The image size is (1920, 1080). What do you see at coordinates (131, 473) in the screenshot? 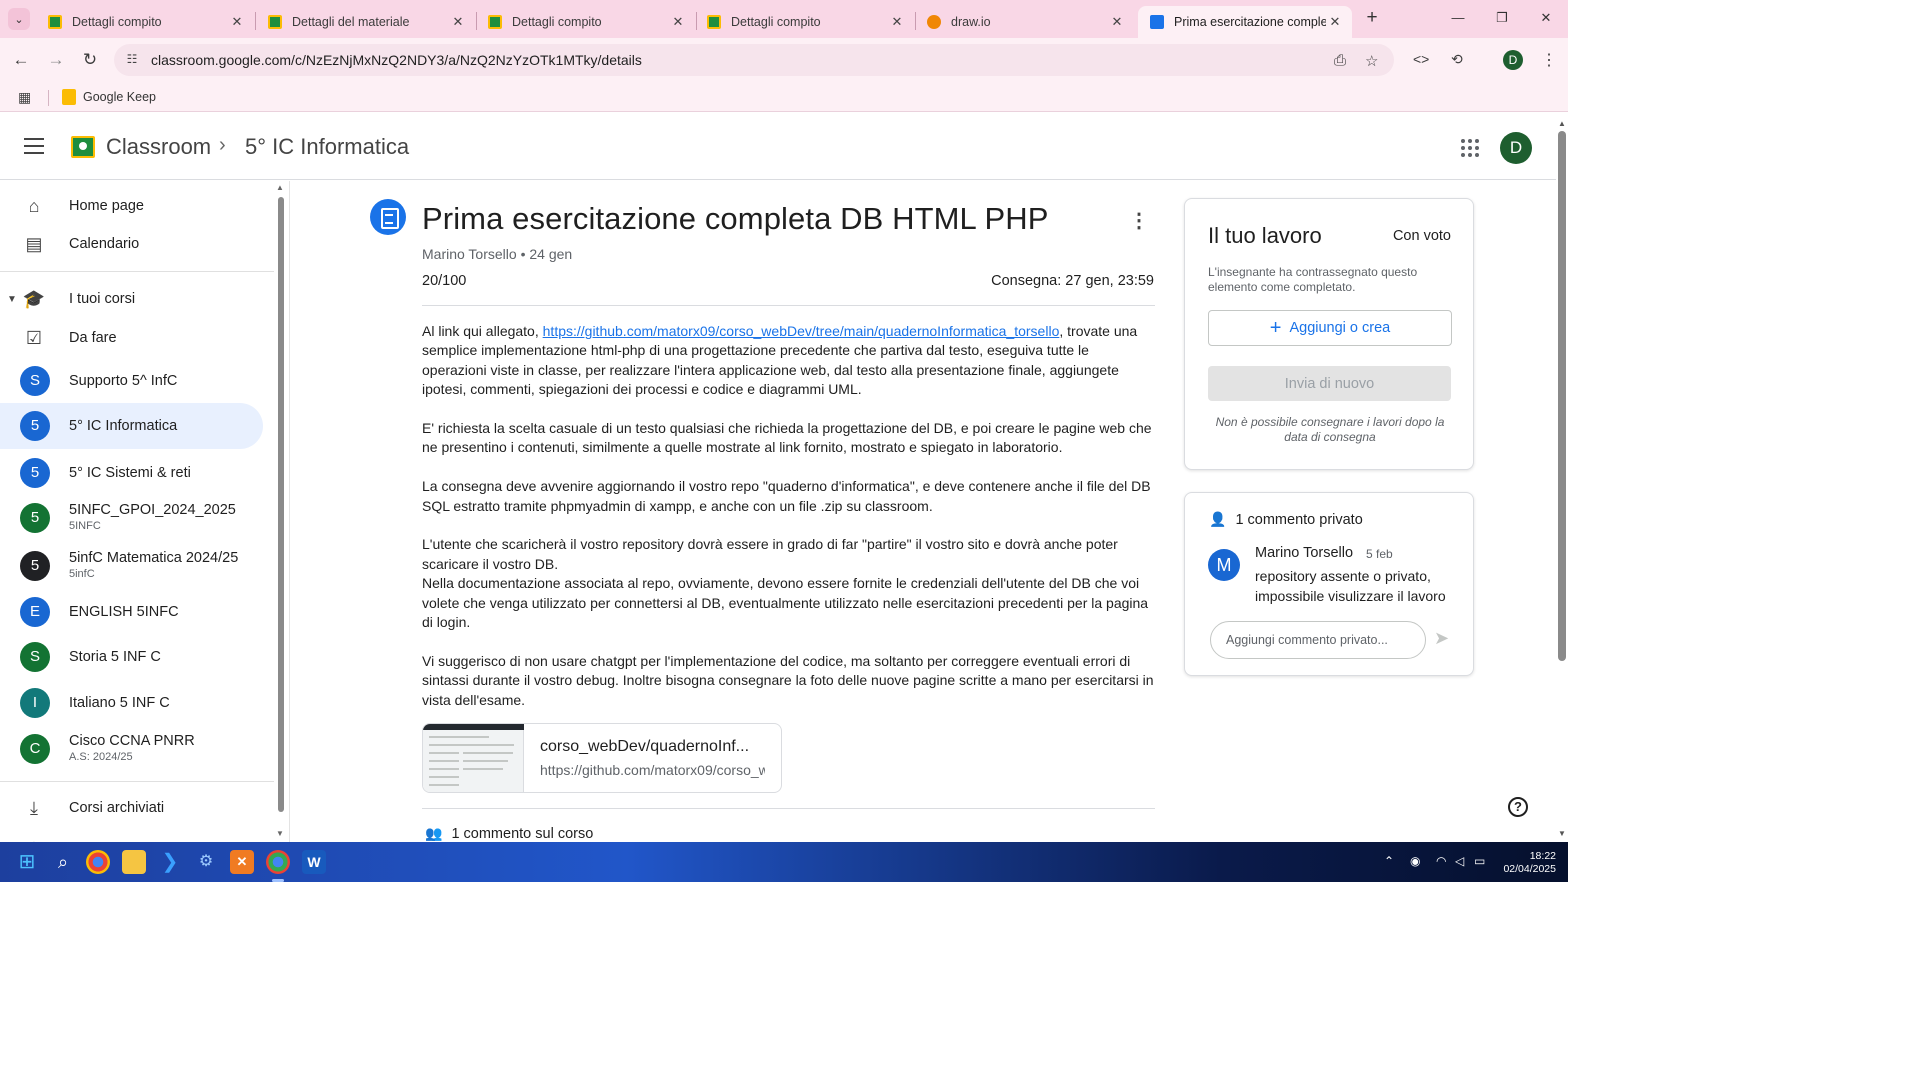
I see `sidebar-course-item: 5 5° IC Sistemi & reti` at bounding box center [131, 473].